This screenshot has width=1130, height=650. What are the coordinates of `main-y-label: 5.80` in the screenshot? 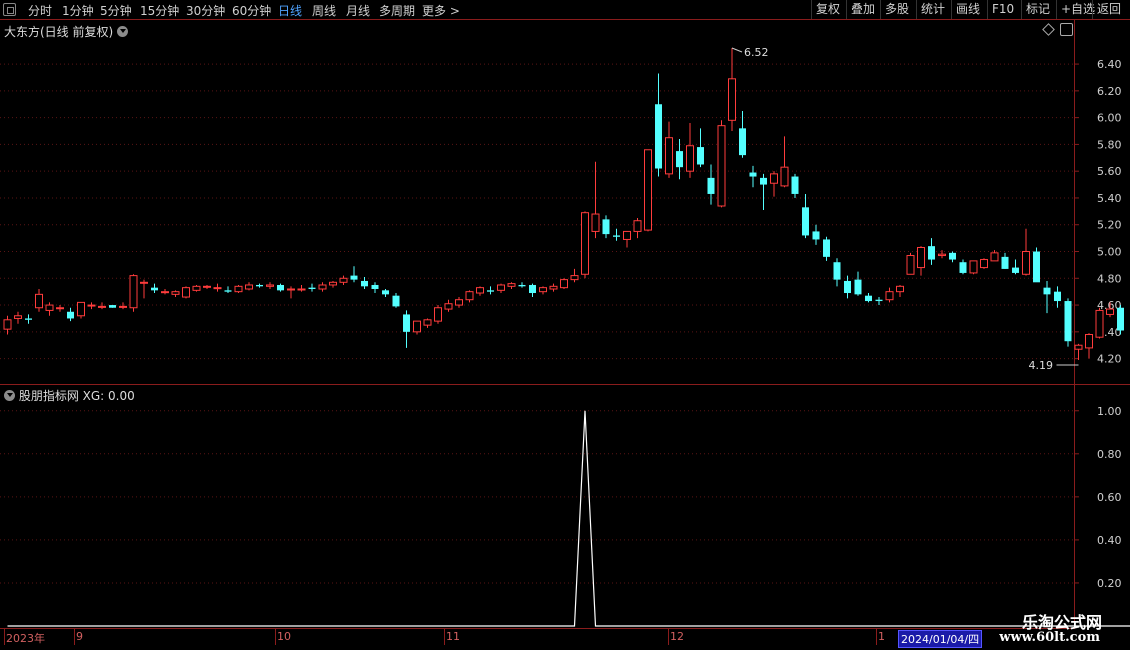 It's located at (1109, 144).